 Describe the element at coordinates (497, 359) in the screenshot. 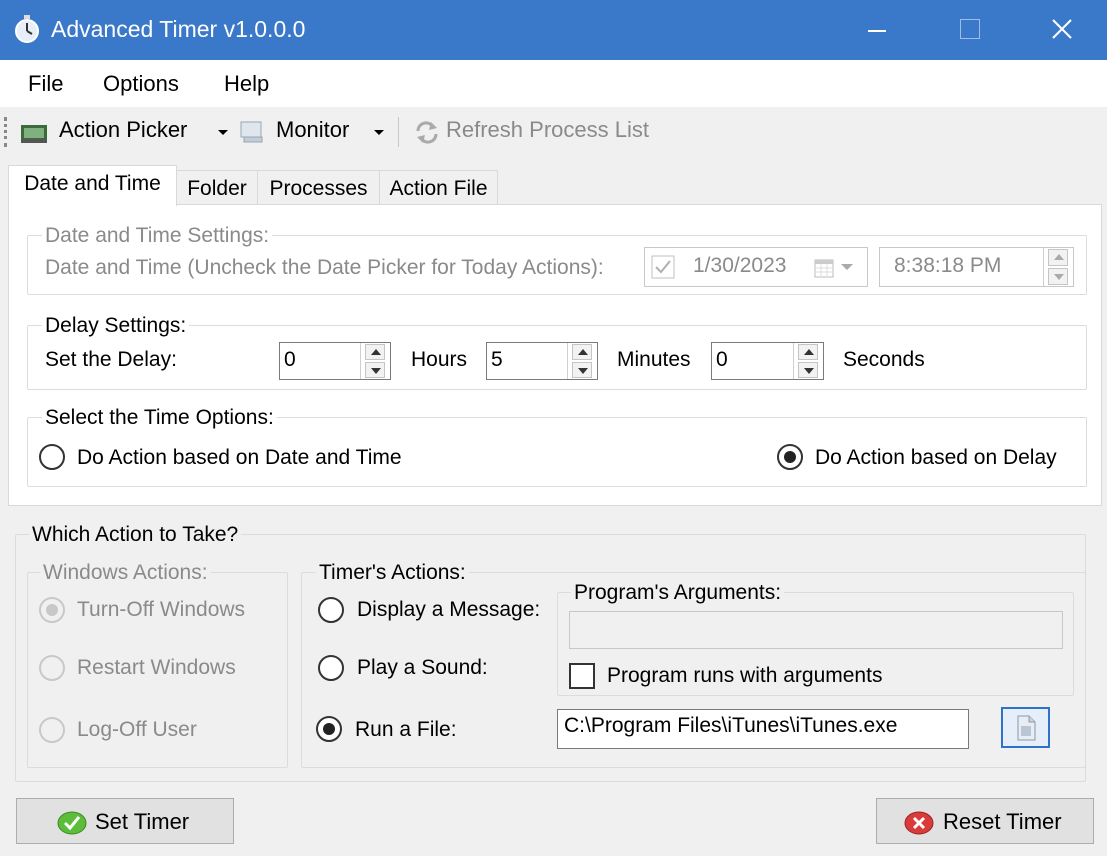

I see `minutes-value: 5` at that location.